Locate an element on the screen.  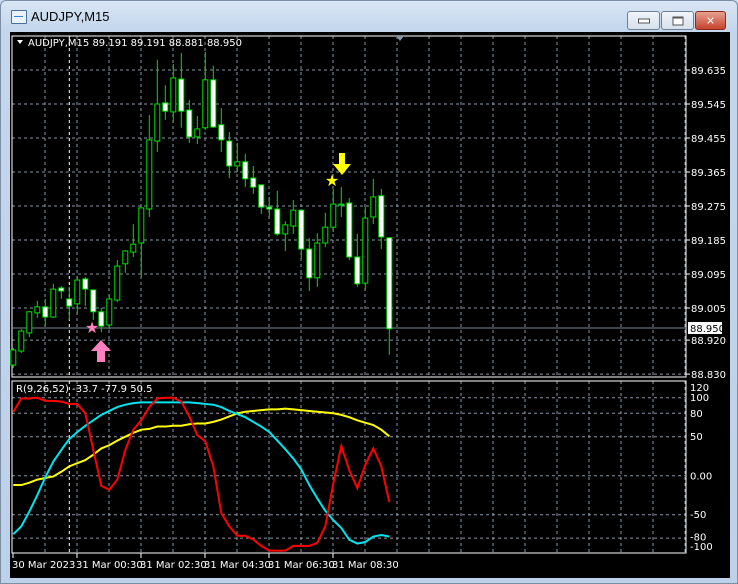
buy-star-icon: ★ is located at coordinates (92, 327).